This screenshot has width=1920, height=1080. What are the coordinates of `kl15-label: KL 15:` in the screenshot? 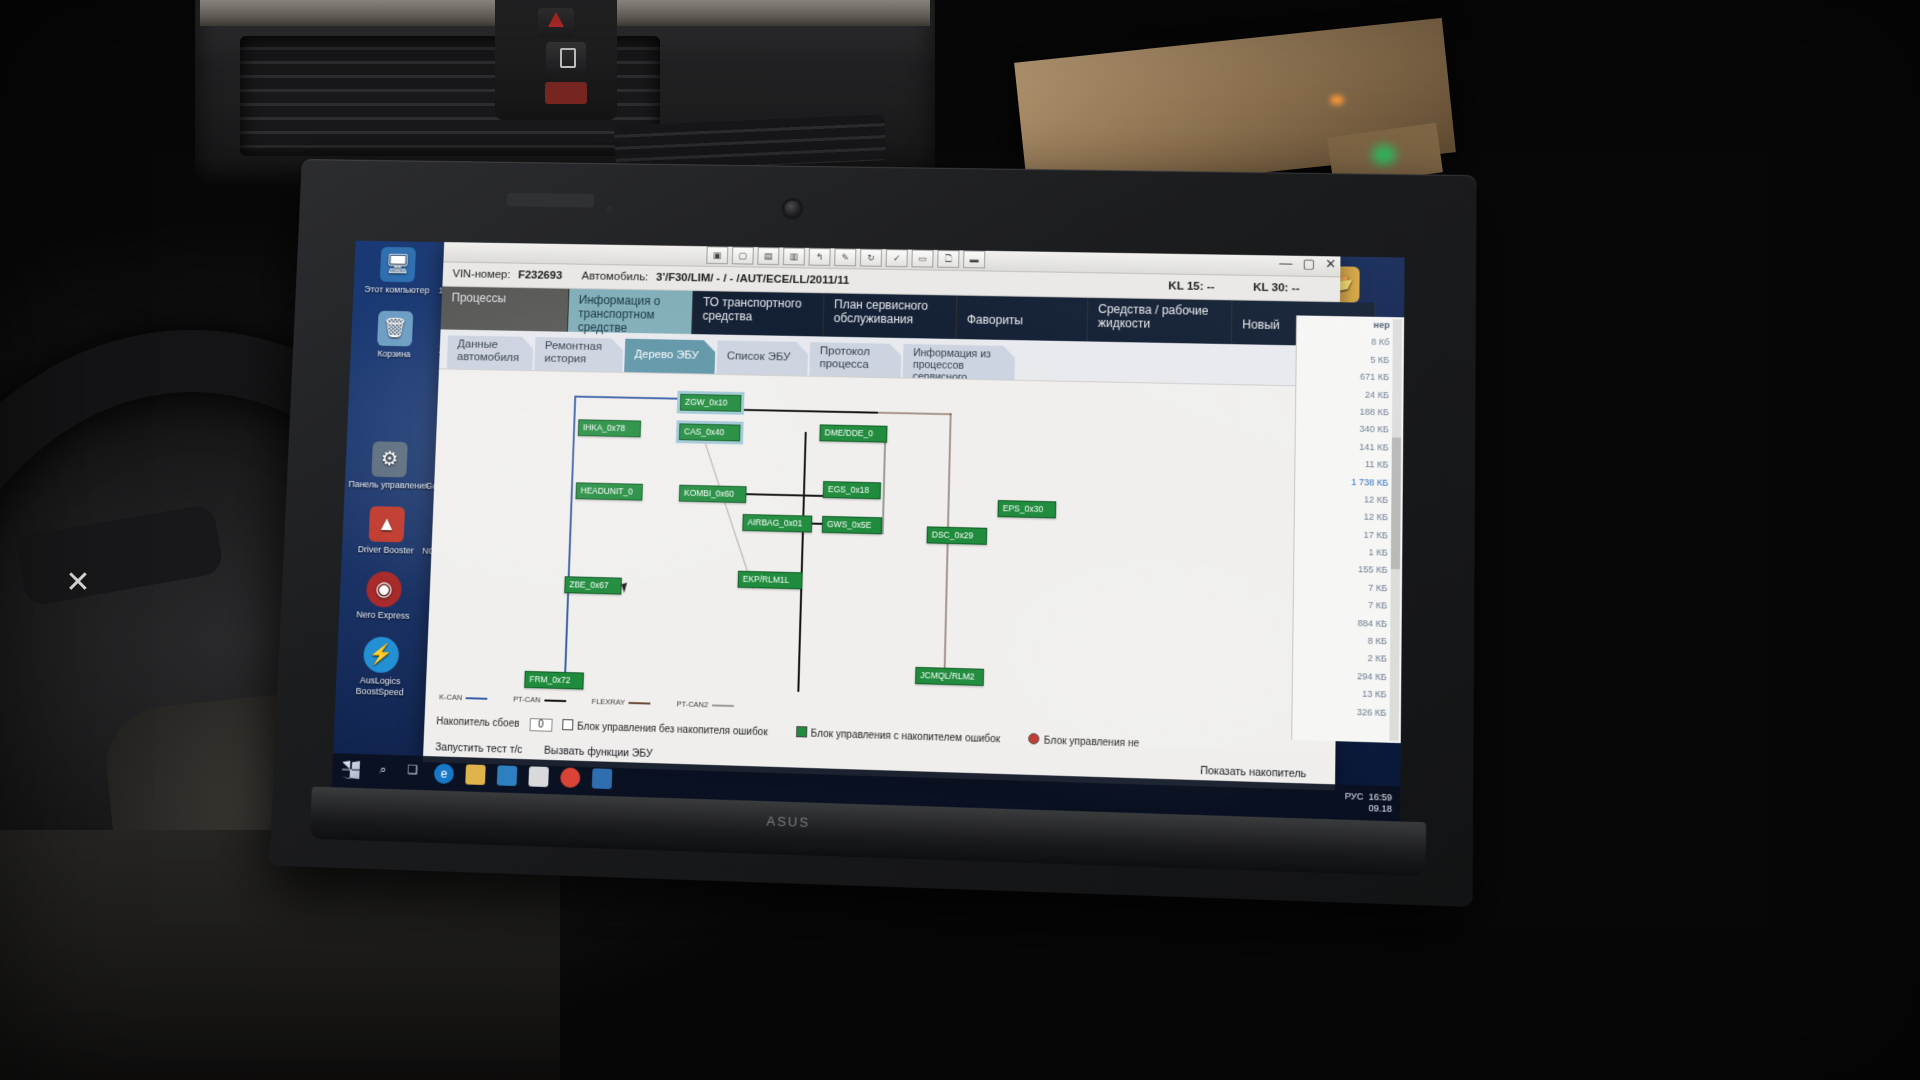 It's located at (1186, 286).